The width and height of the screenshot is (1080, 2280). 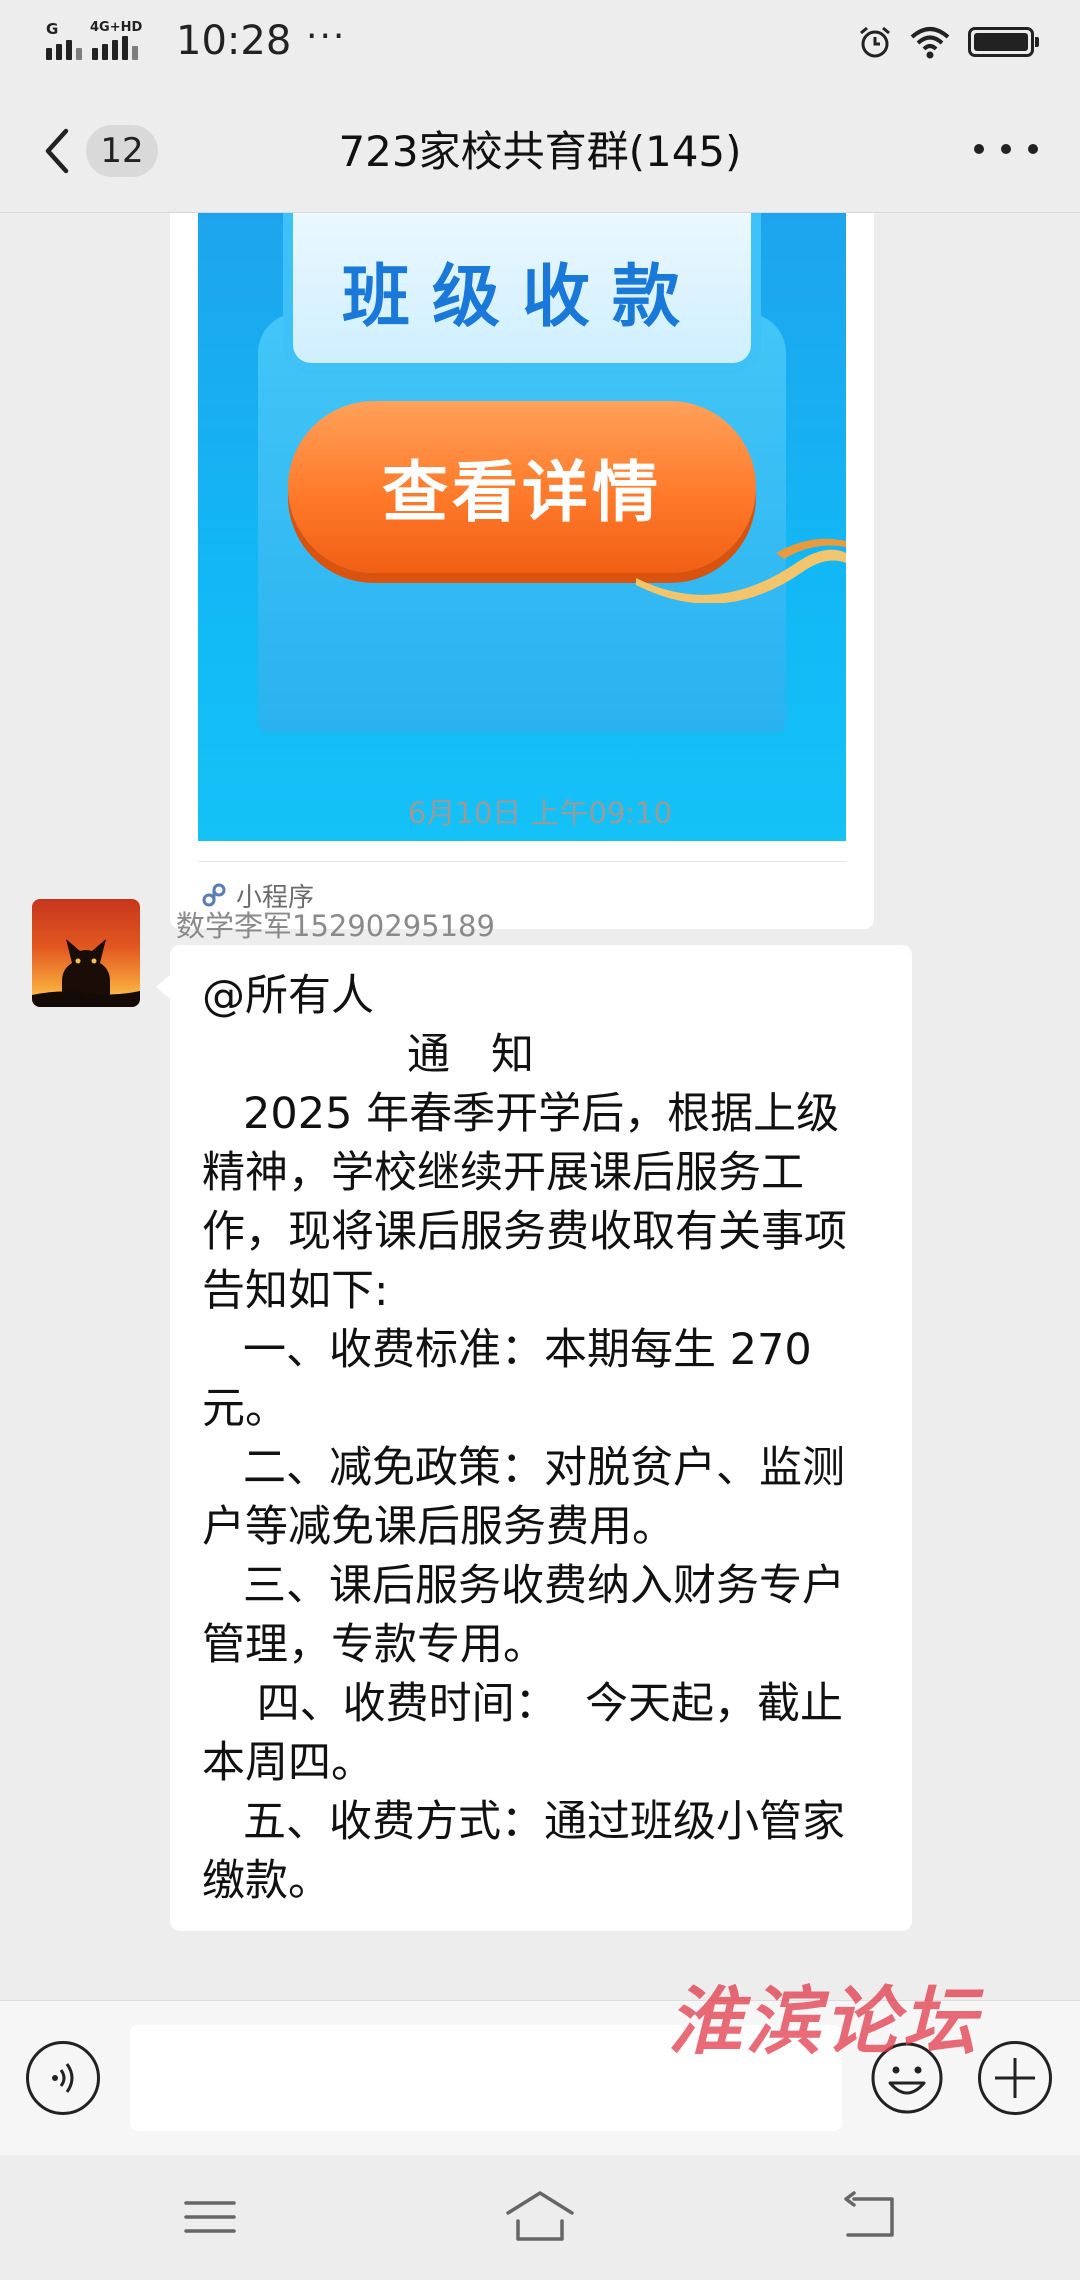 What do you see at coordinates (524, 1468) in the screenshot?
I see `message-line: 二、减免政策：对脱贫户、监测` at bounding box center [524, 1468].